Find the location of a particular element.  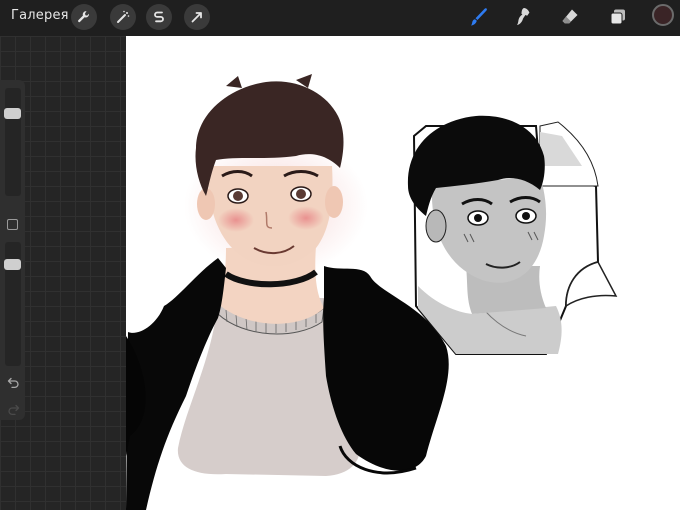

layers-icon is located at coordinates (618, 17).